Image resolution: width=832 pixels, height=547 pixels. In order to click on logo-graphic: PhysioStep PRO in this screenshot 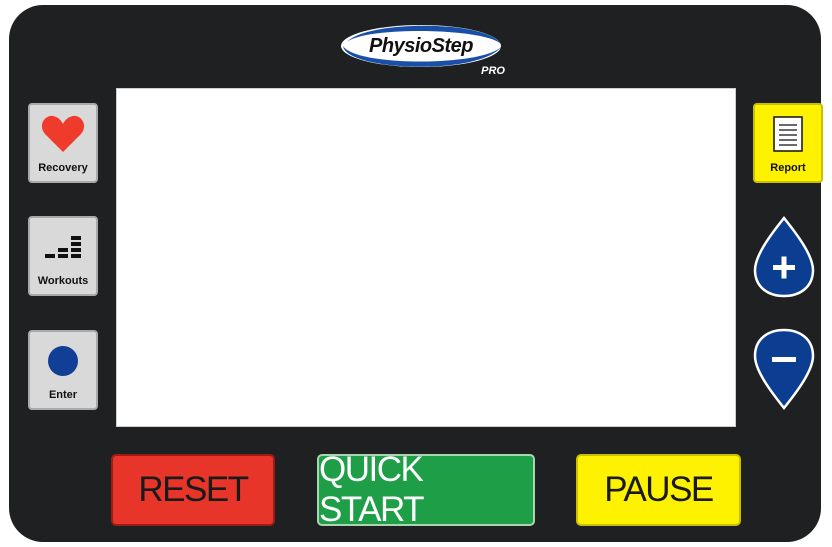, I will do `click(423, 51)`.